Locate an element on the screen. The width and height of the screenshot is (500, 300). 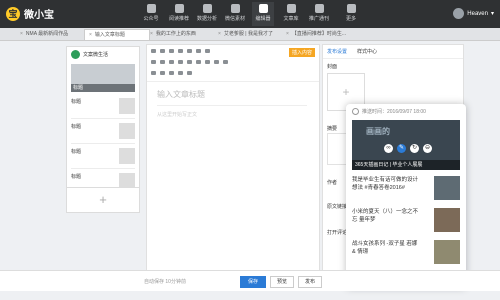
push-time-text: 推送时间：2016/09/07 18:00 is located at coordinates (394, 112).